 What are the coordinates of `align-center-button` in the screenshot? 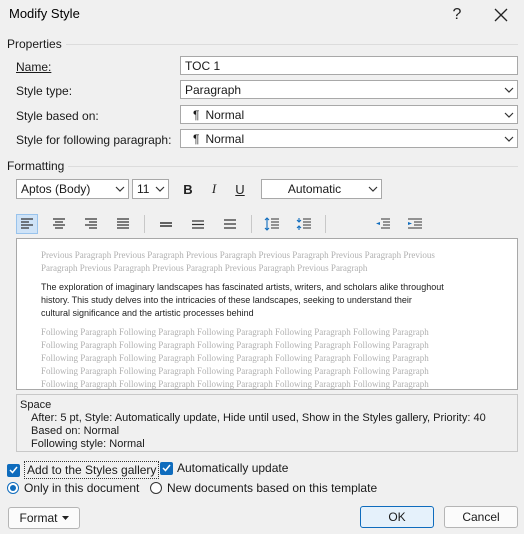 It's located at (59, 224).